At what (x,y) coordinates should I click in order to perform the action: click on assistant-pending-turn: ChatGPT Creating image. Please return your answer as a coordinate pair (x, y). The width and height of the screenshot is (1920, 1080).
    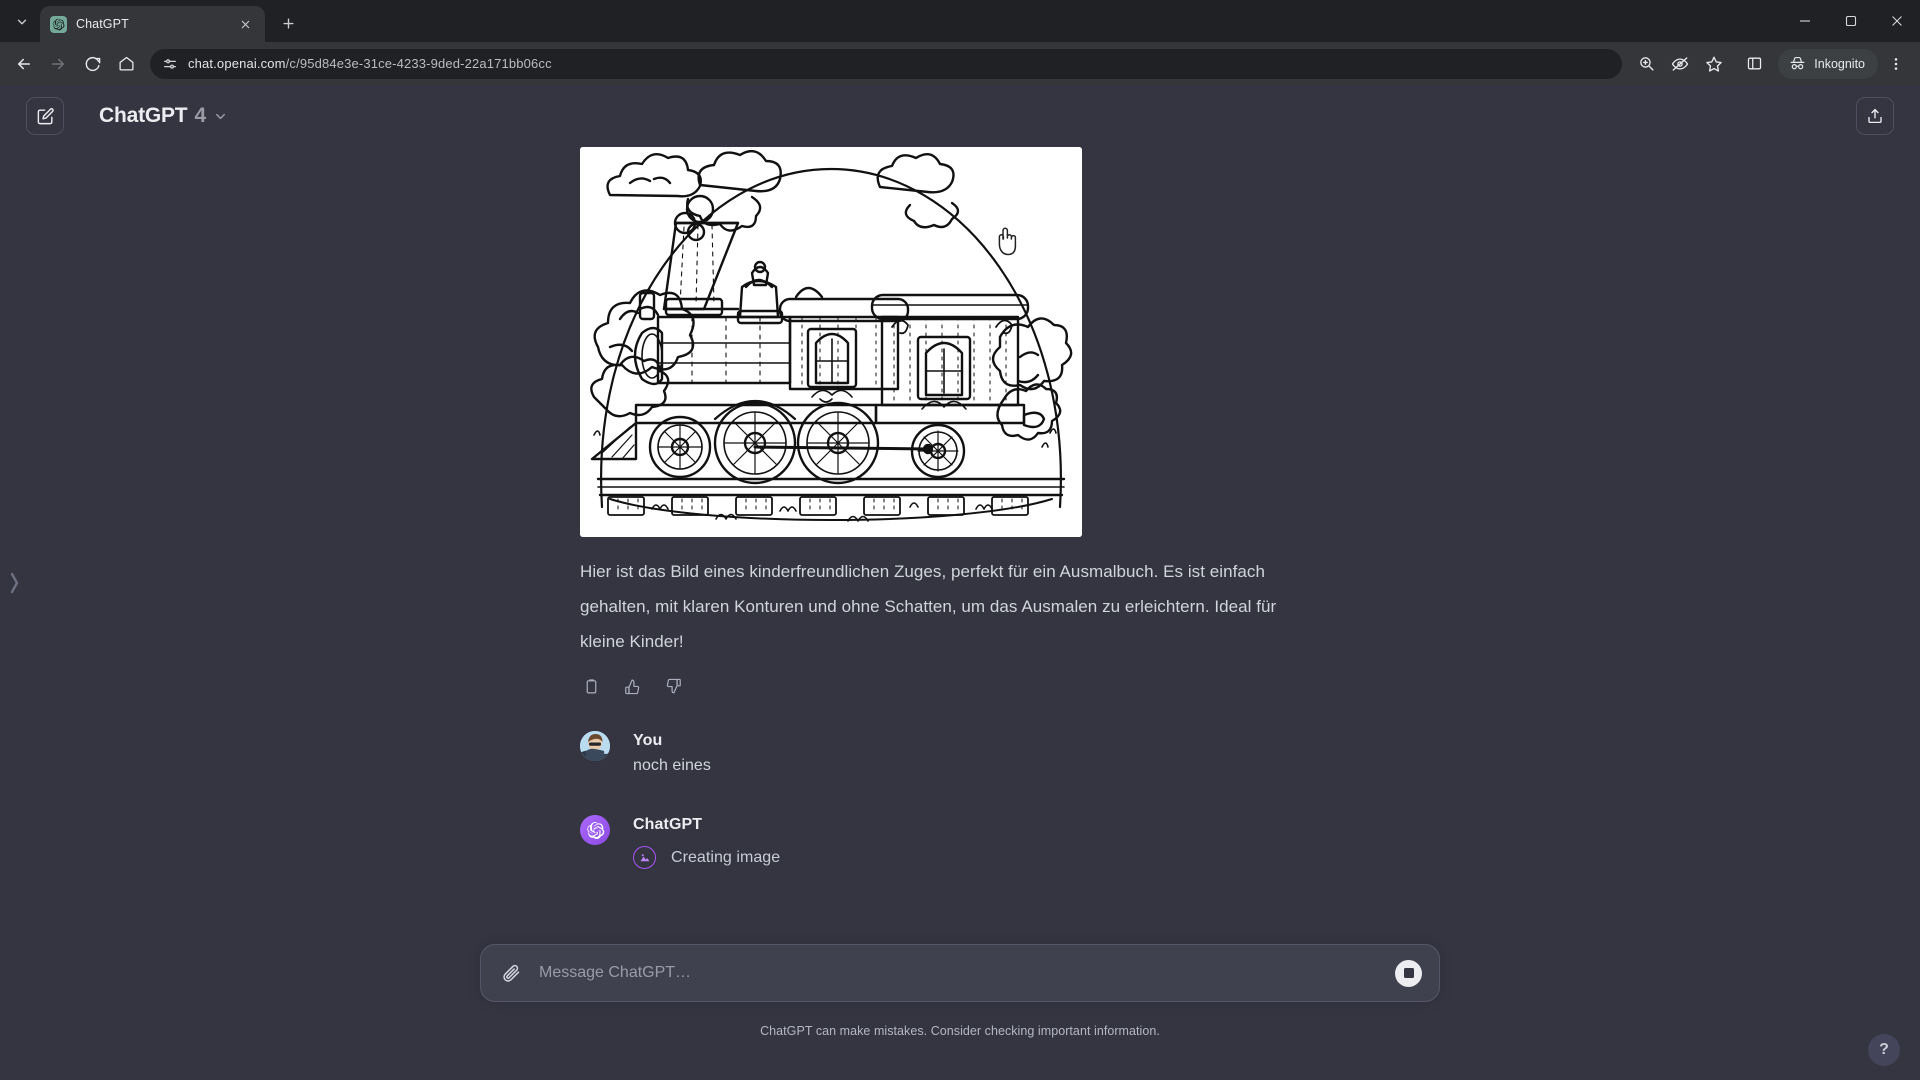
    Looking at the image, I should click on (960, 842).